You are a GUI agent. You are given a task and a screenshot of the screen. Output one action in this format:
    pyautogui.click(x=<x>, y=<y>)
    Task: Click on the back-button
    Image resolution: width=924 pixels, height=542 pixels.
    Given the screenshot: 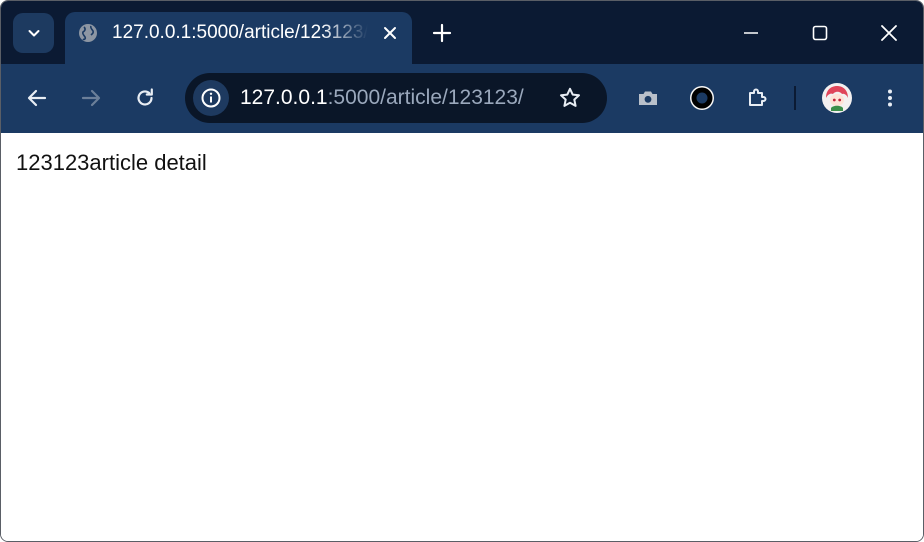 What is the action you would take?
    pyautogui.click(x=37, y=98)
    